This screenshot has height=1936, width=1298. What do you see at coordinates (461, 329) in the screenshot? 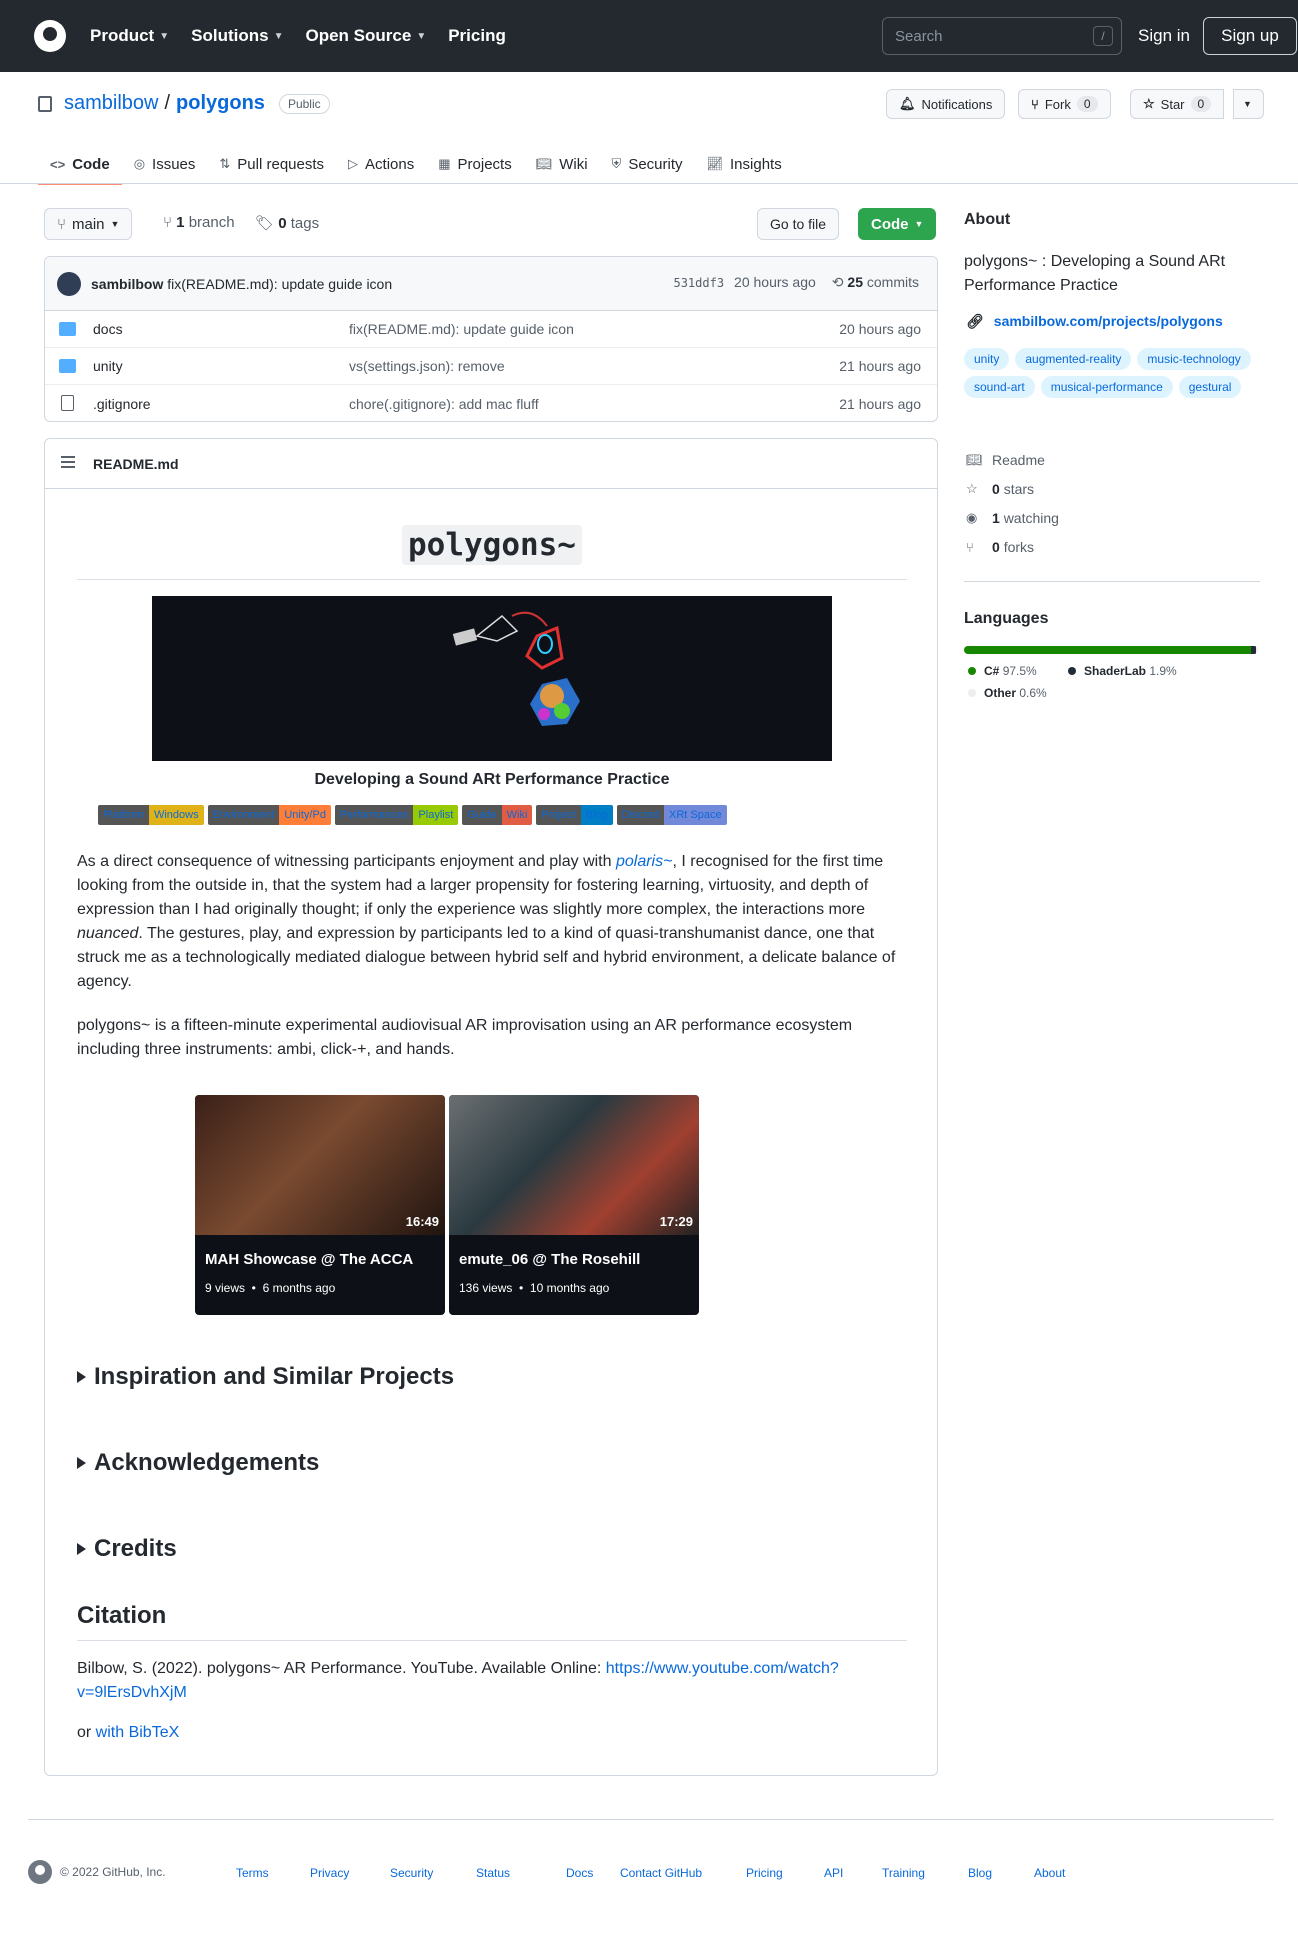
I see `file-commit-message: fix(README.md): update guide icon` at bounding box center [461, 329].